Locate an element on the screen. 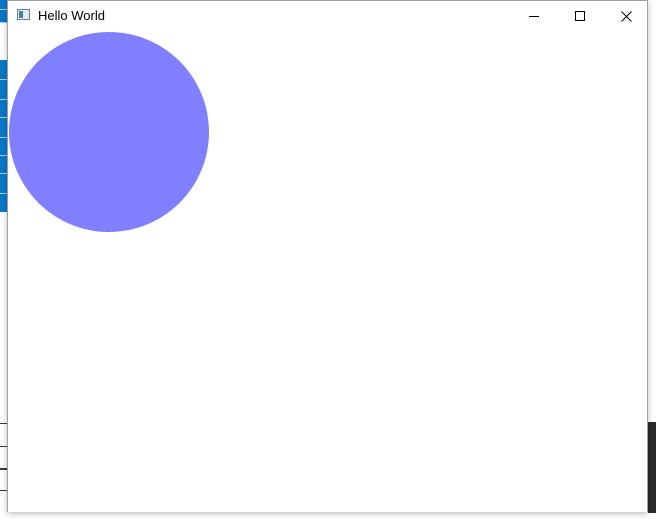 Image resolution: width=656 pixels, height=519 pixels. title-bar: Hello World is located at coordinates (327, 16).